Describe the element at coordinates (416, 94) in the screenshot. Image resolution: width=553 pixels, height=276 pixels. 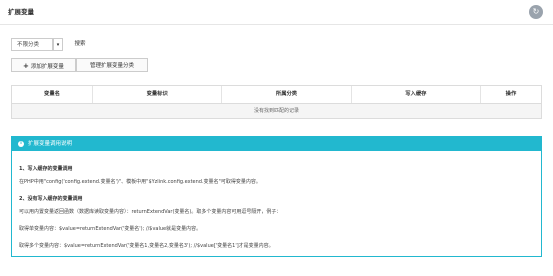
I see `column-header: 写入缓存` at that location.